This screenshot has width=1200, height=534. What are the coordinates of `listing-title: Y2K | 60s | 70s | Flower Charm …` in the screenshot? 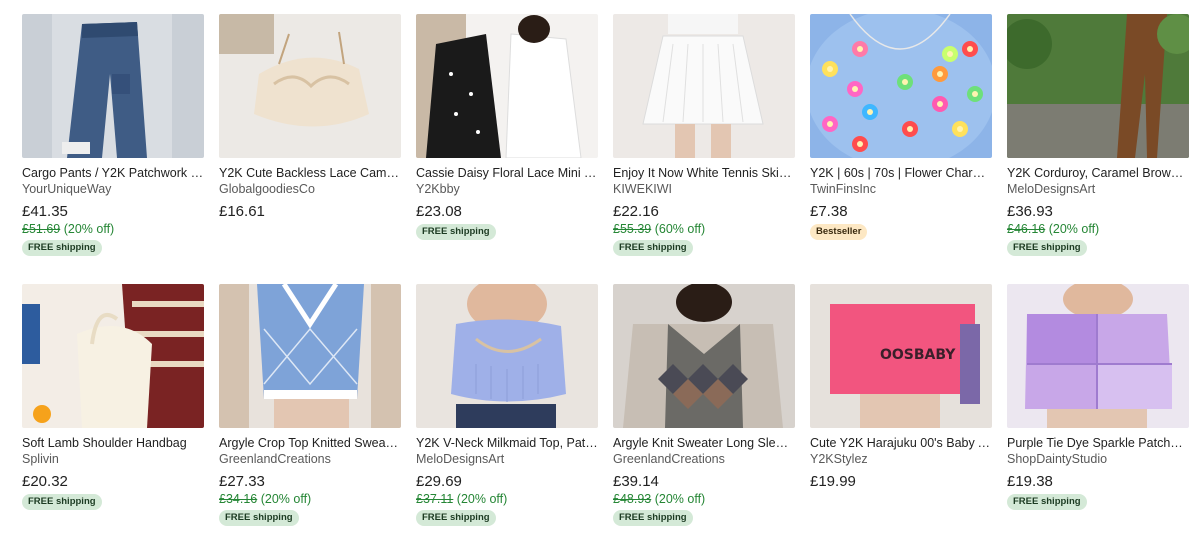 It's located at (901, 173).